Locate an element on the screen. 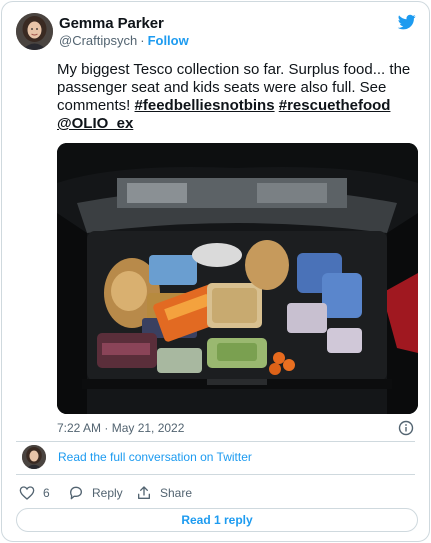 This screenshot has width=431, height=543. convo-avatar is located at coordinates (34, 457).